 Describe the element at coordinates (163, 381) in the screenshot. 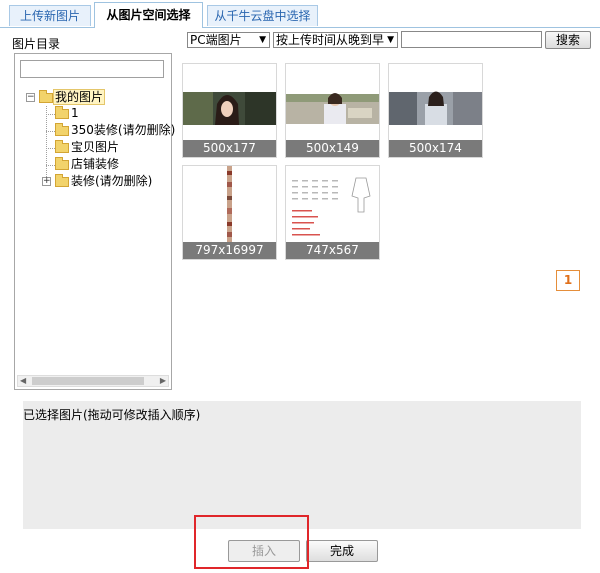

I see `scroll-right-icon: ▶` at that location.